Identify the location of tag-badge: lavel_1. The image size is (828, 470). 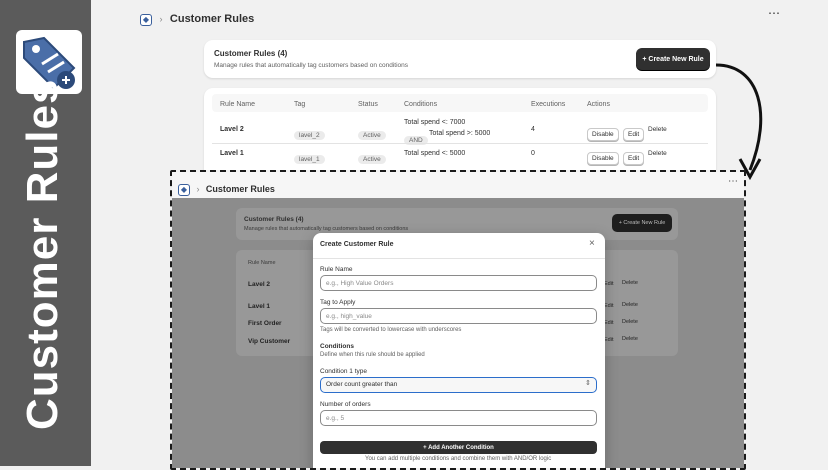
(309, 157).